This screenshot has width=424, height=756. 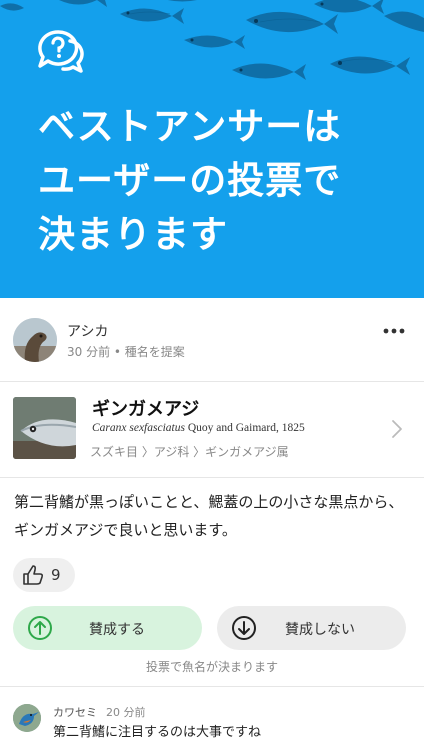 What do you see at coordinates (212, 341) in the screenshot?
I see `post-header: アシカ 30 分前 • 種名を提案` at bounding box center [212, 341].